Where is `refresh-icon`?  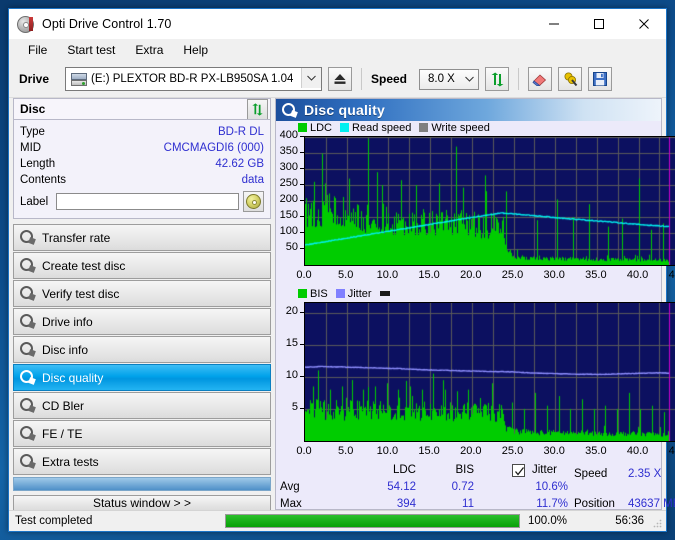 refresh-icon is located at coordinates (257, 109).